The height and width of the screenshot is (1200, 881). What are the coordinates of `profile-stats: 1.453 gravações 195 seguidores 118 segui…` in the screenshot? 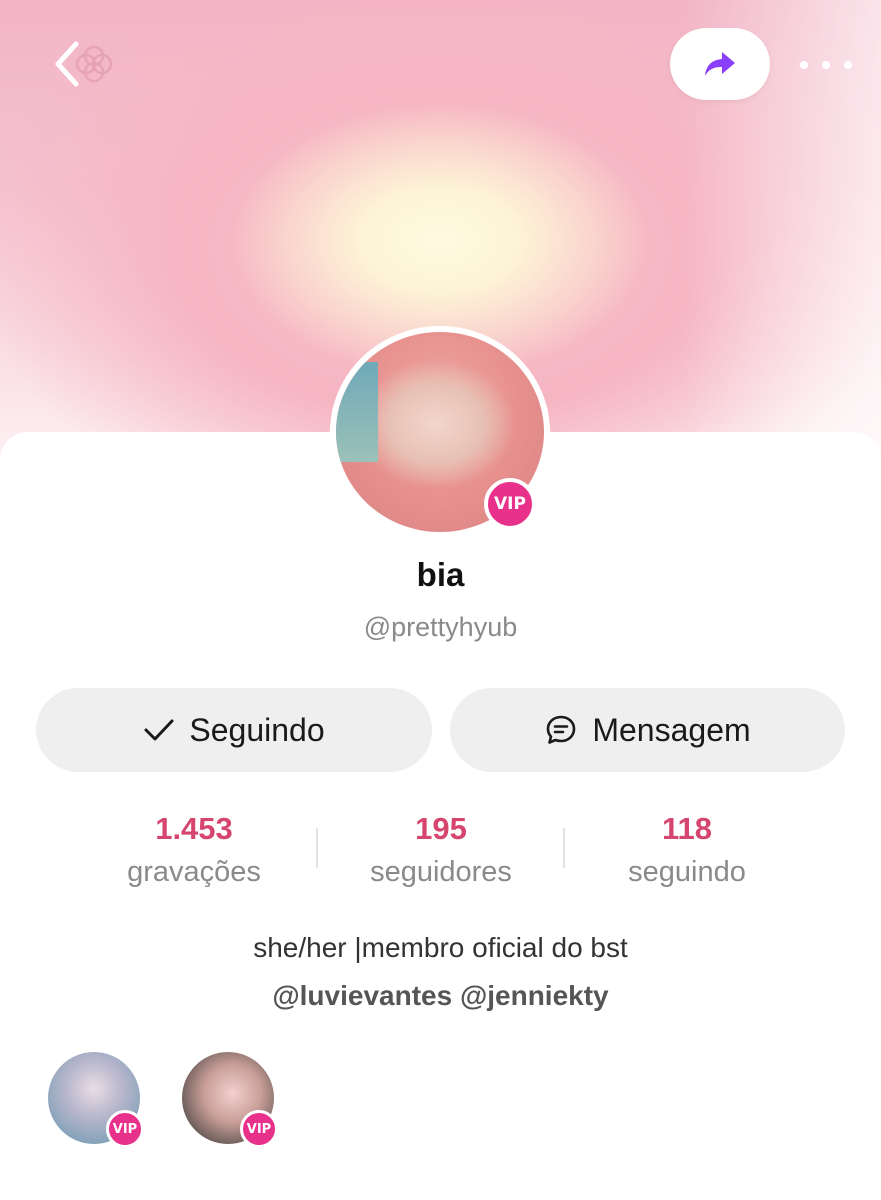 It's located at (440, 853).